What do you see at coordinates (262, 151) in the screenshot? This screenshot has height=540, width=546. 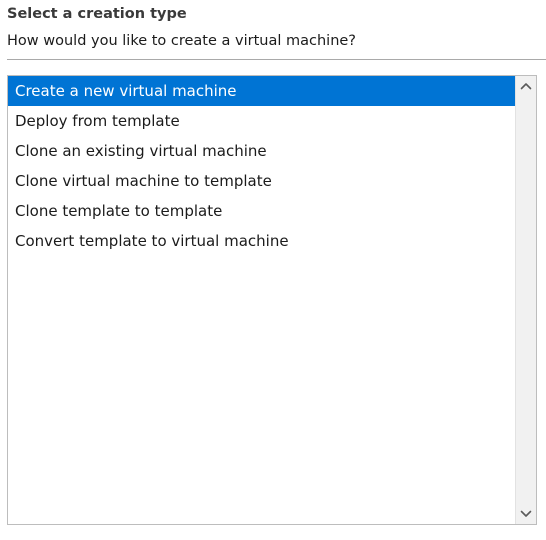 I see `list-item-clone-existing-vm: Clone an existing virtual machine` at bounding box center [262, 151].